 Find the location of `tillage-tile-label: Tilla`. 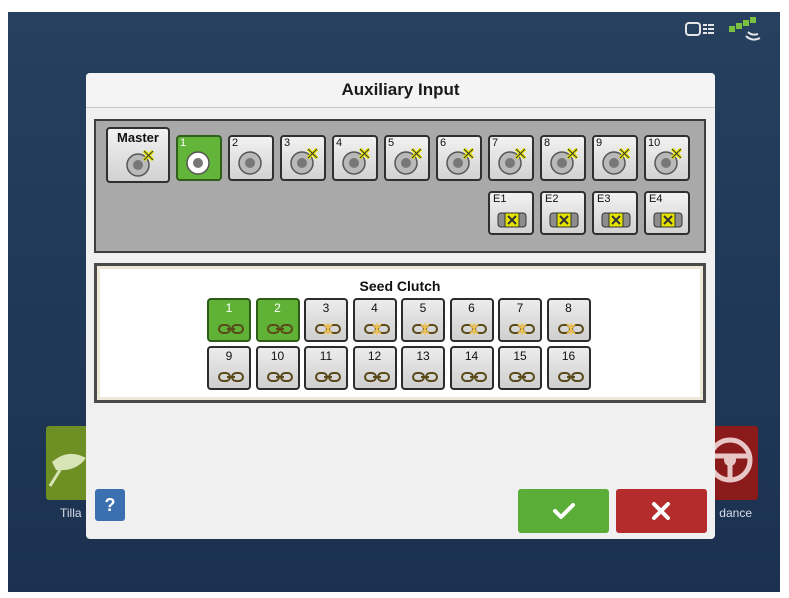

tillage-tile-label: Tilla is located at coordinates (71, 513).